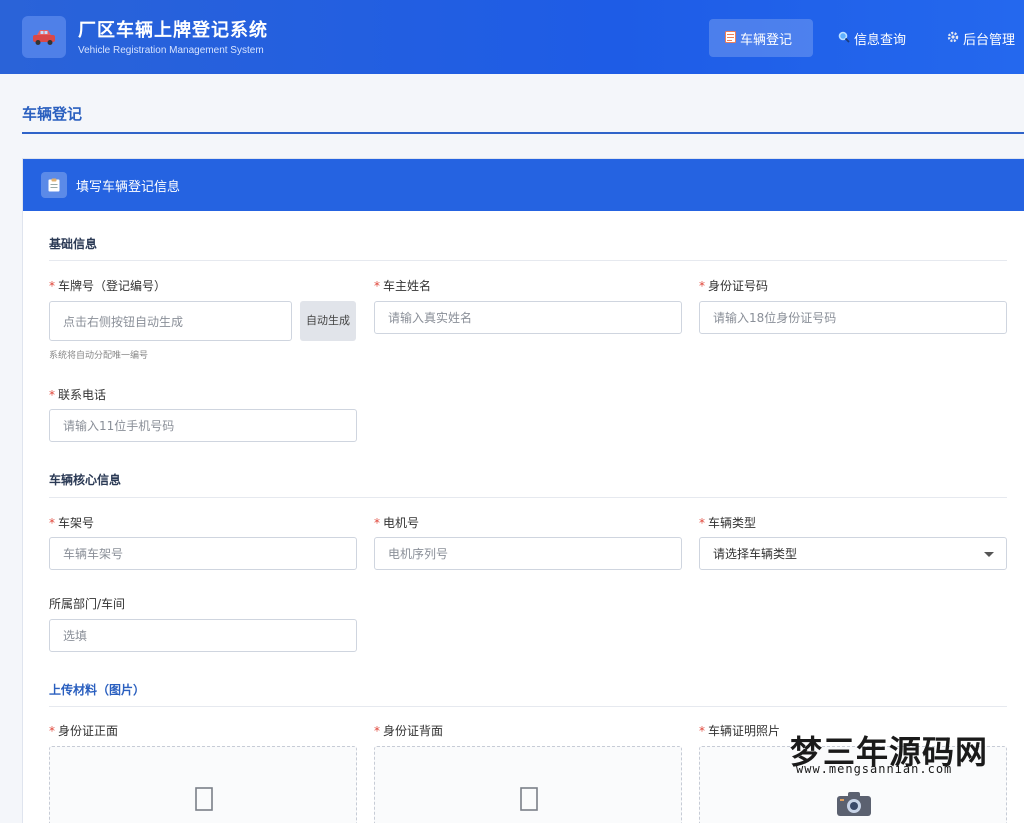  Describe the element at coordinates (72, 523) in the screenshot. I see `frame-label: * 车架号` at that location.